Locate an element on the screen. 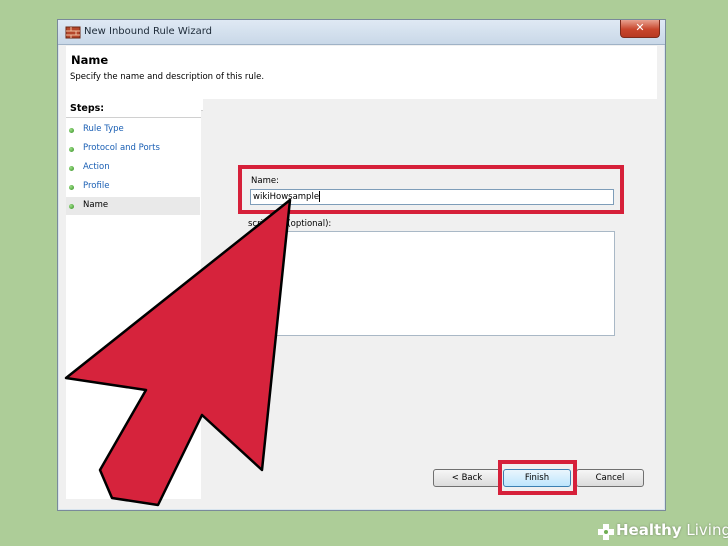  step-profile: Profile is located at coordinates (133, 187).